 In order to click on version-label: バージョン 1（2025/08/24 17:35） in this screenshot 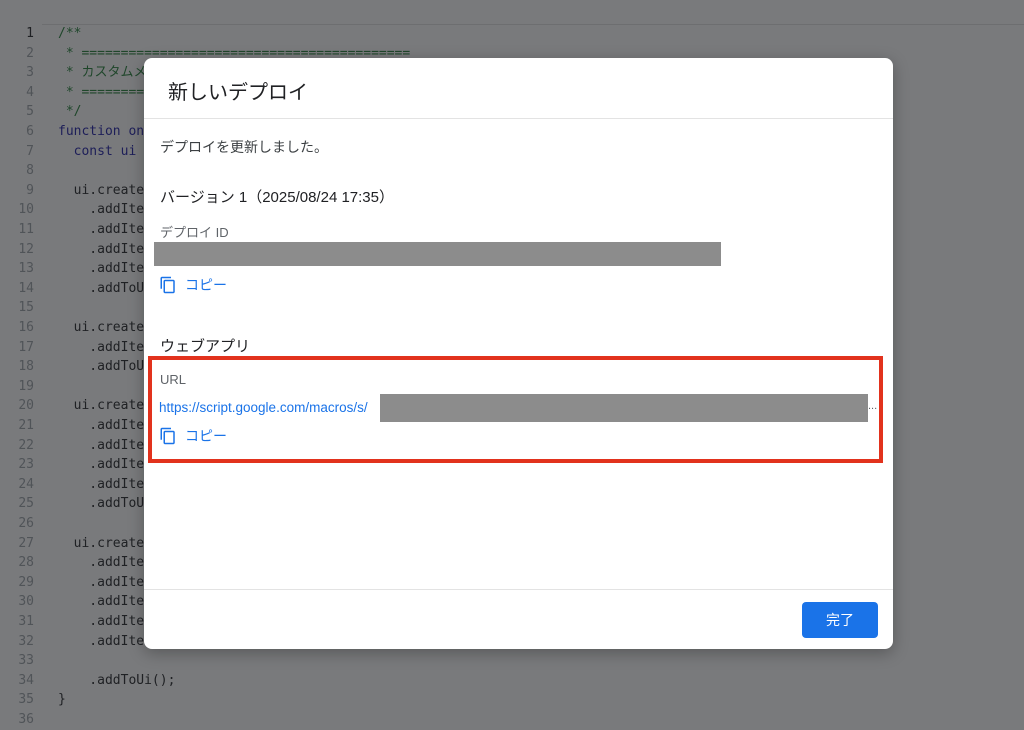, I will do `click(277, 197)`.